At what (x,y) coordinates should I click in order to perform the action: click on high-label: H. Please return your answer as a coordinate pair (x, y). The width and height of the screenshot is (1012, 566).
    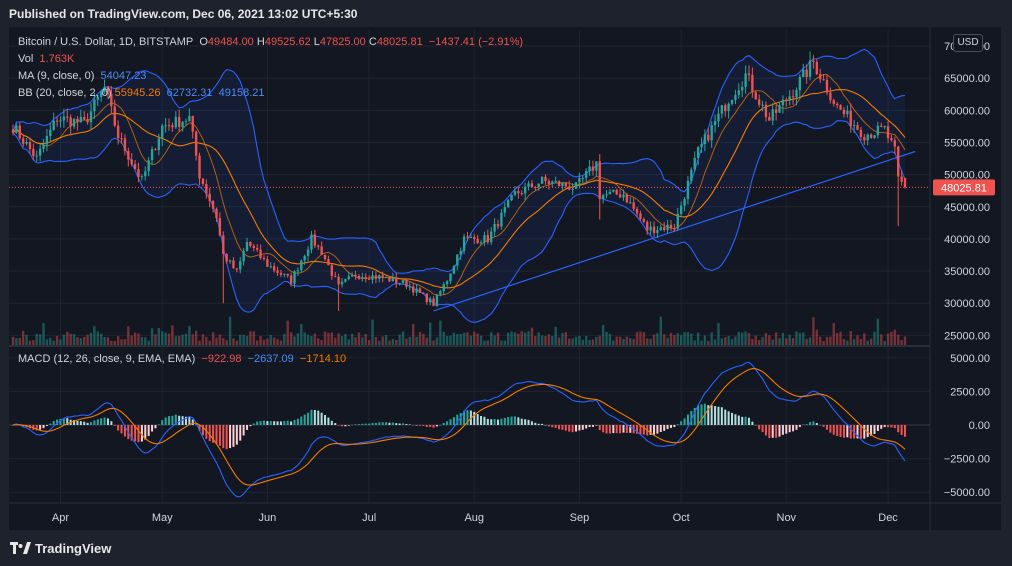
    Looking at the image, I should click on (260, 42).